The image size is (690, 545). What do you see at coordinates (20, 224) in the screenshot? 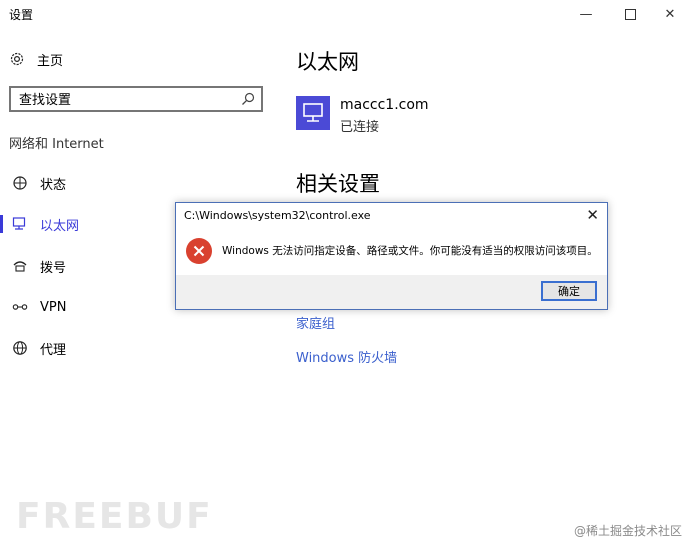
I see `ethernet-icon` at bounding box center [20, 224].